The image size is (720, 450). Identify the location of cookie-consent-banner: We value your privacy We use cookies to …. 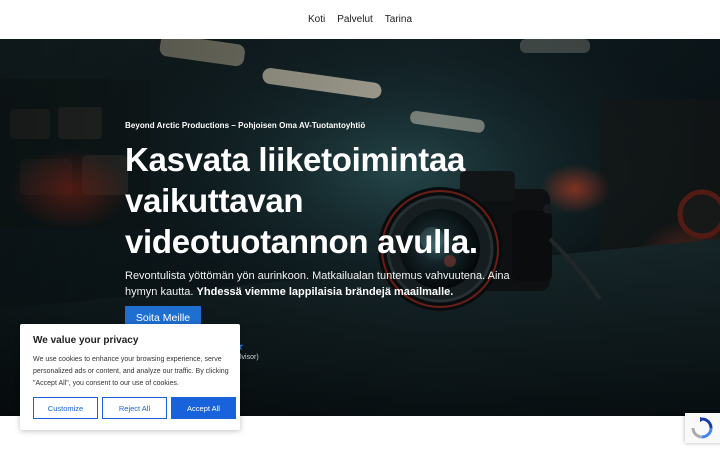
(130, 377).